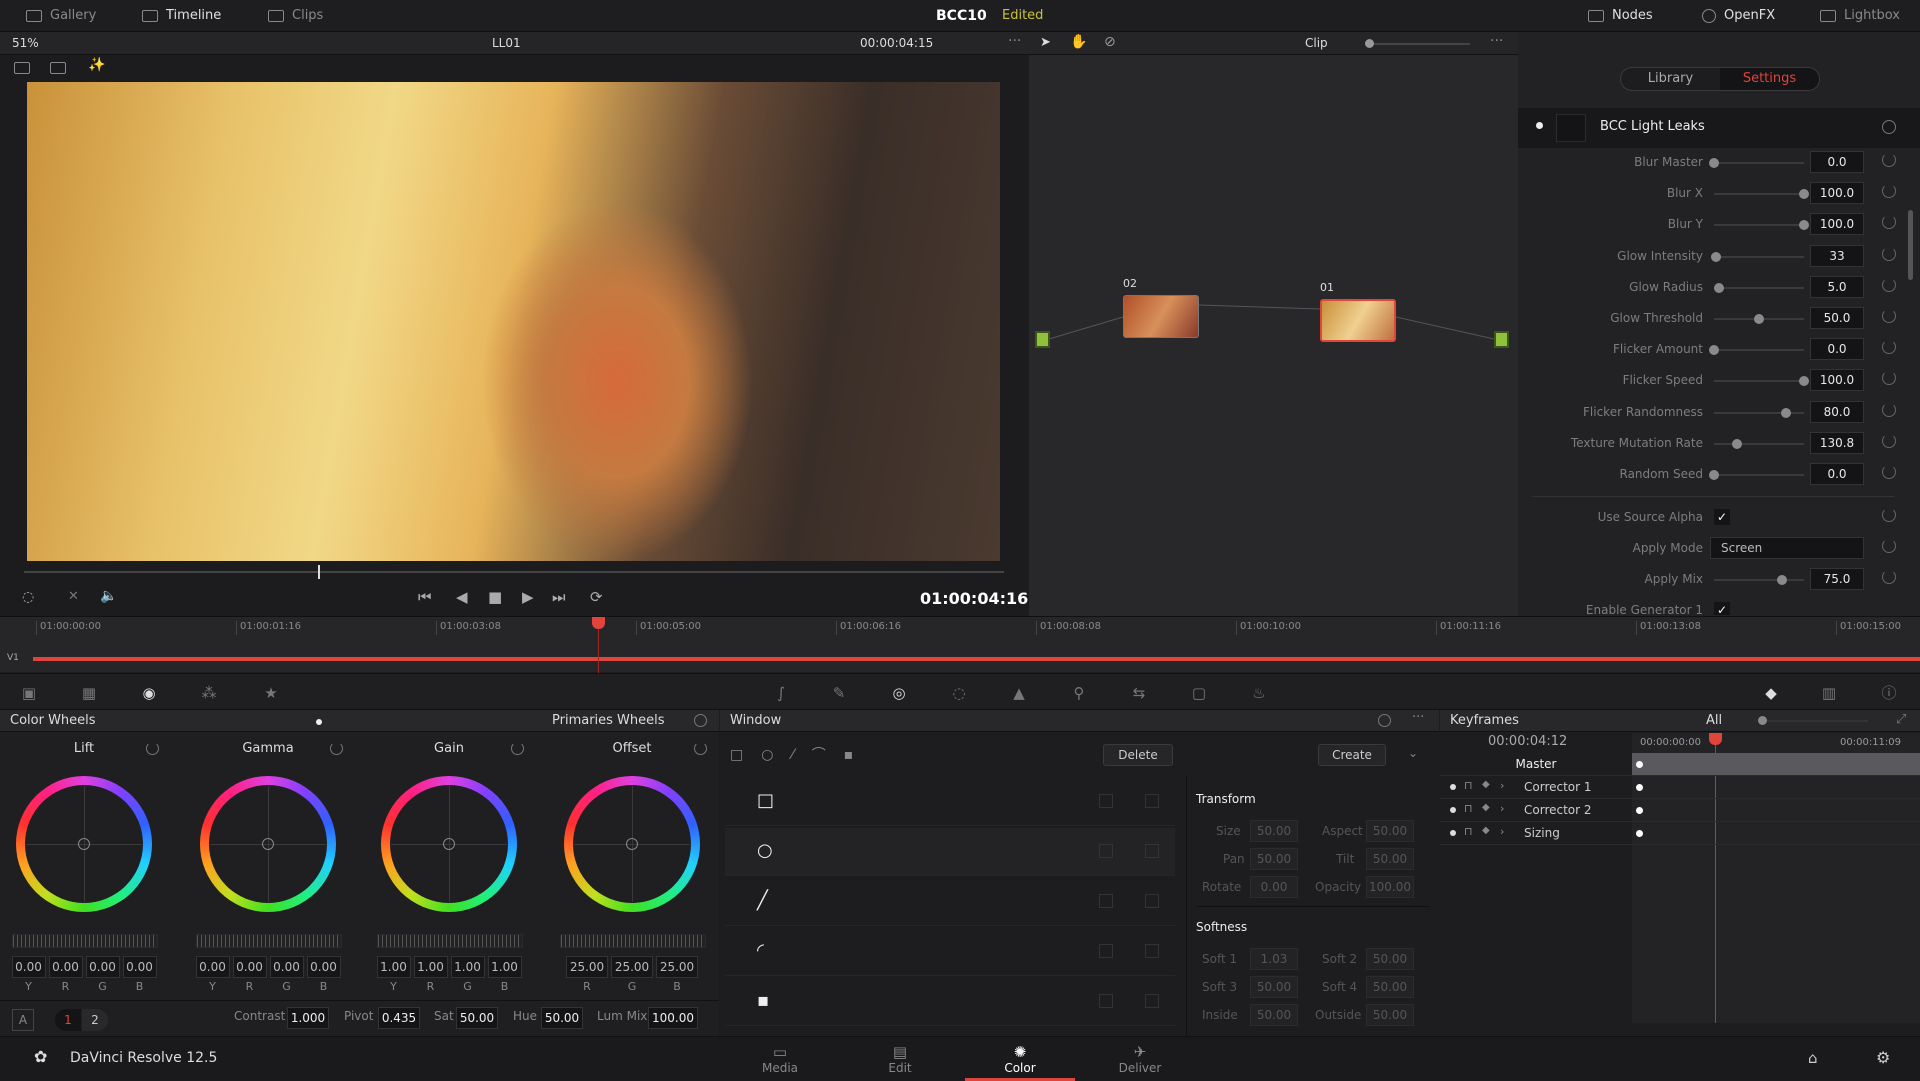  Describe the element at coordinates (673, 1018) in the screenshot. I see `lum-mix-field: 100.00` at that location.